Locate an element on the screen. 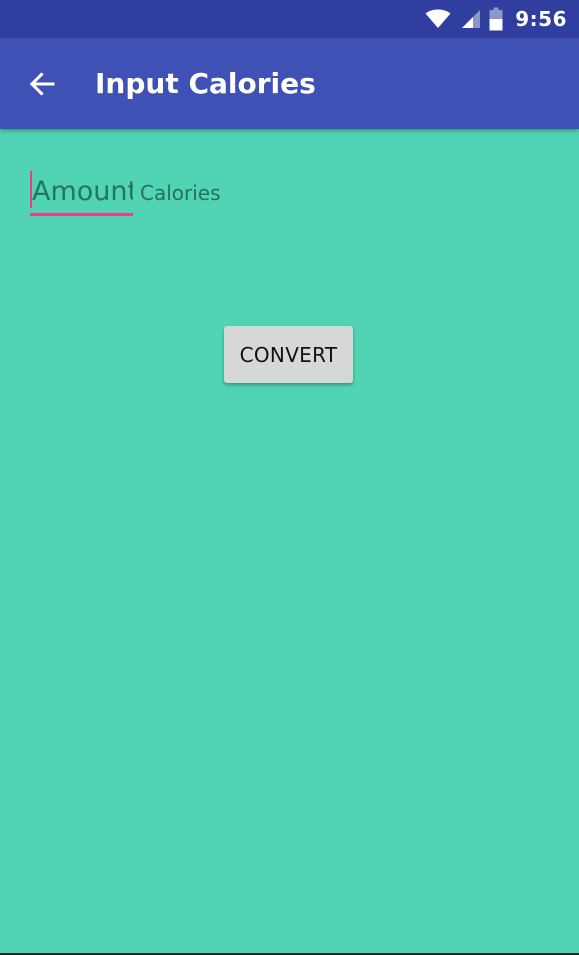  convert-button: CONVERT is located at coordinates (288, 354).